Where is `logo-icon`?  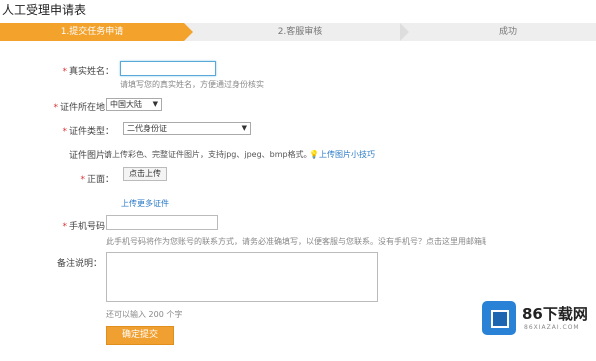 logo-icon is located at coordinates (499, 318).